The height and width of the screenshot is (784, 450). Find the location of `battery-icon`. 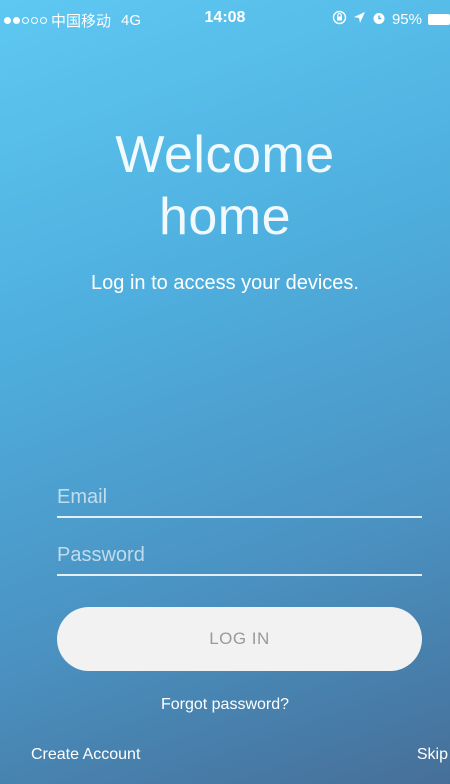

battery-icon is located at coordinates (439, 19).